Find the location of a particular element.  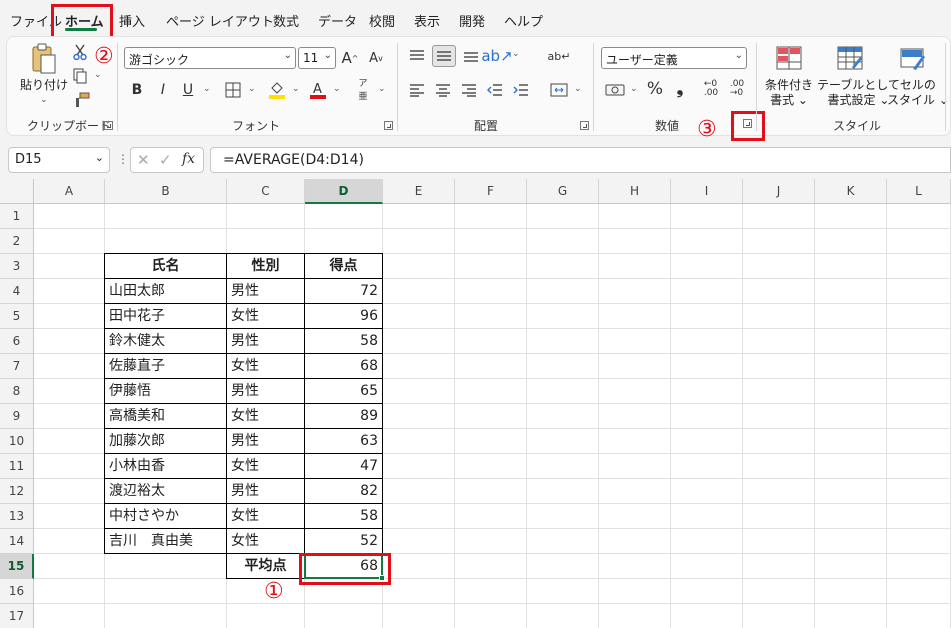

font-color-icon: A is located at coordinates (318, 90).